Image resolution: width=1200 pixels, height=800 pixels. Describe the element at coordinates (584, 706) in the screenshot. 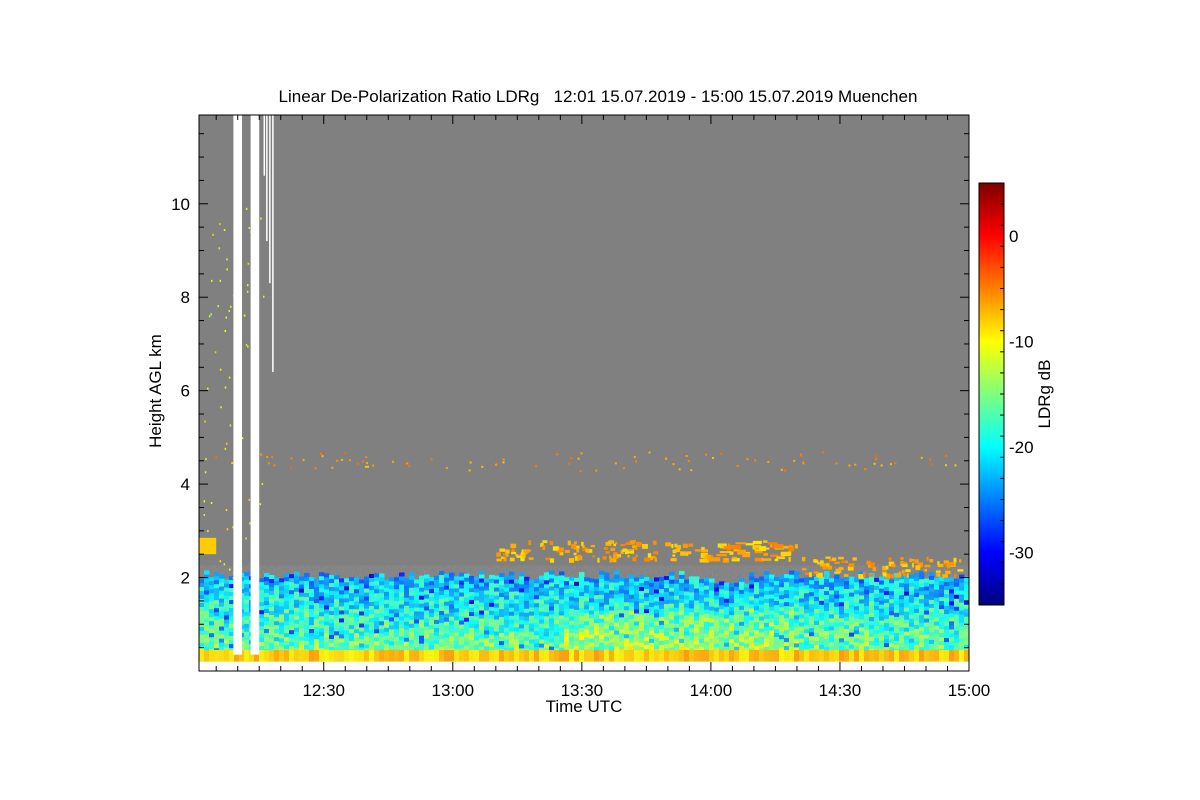

I see `x-axis-label: Time UTC` at that location.